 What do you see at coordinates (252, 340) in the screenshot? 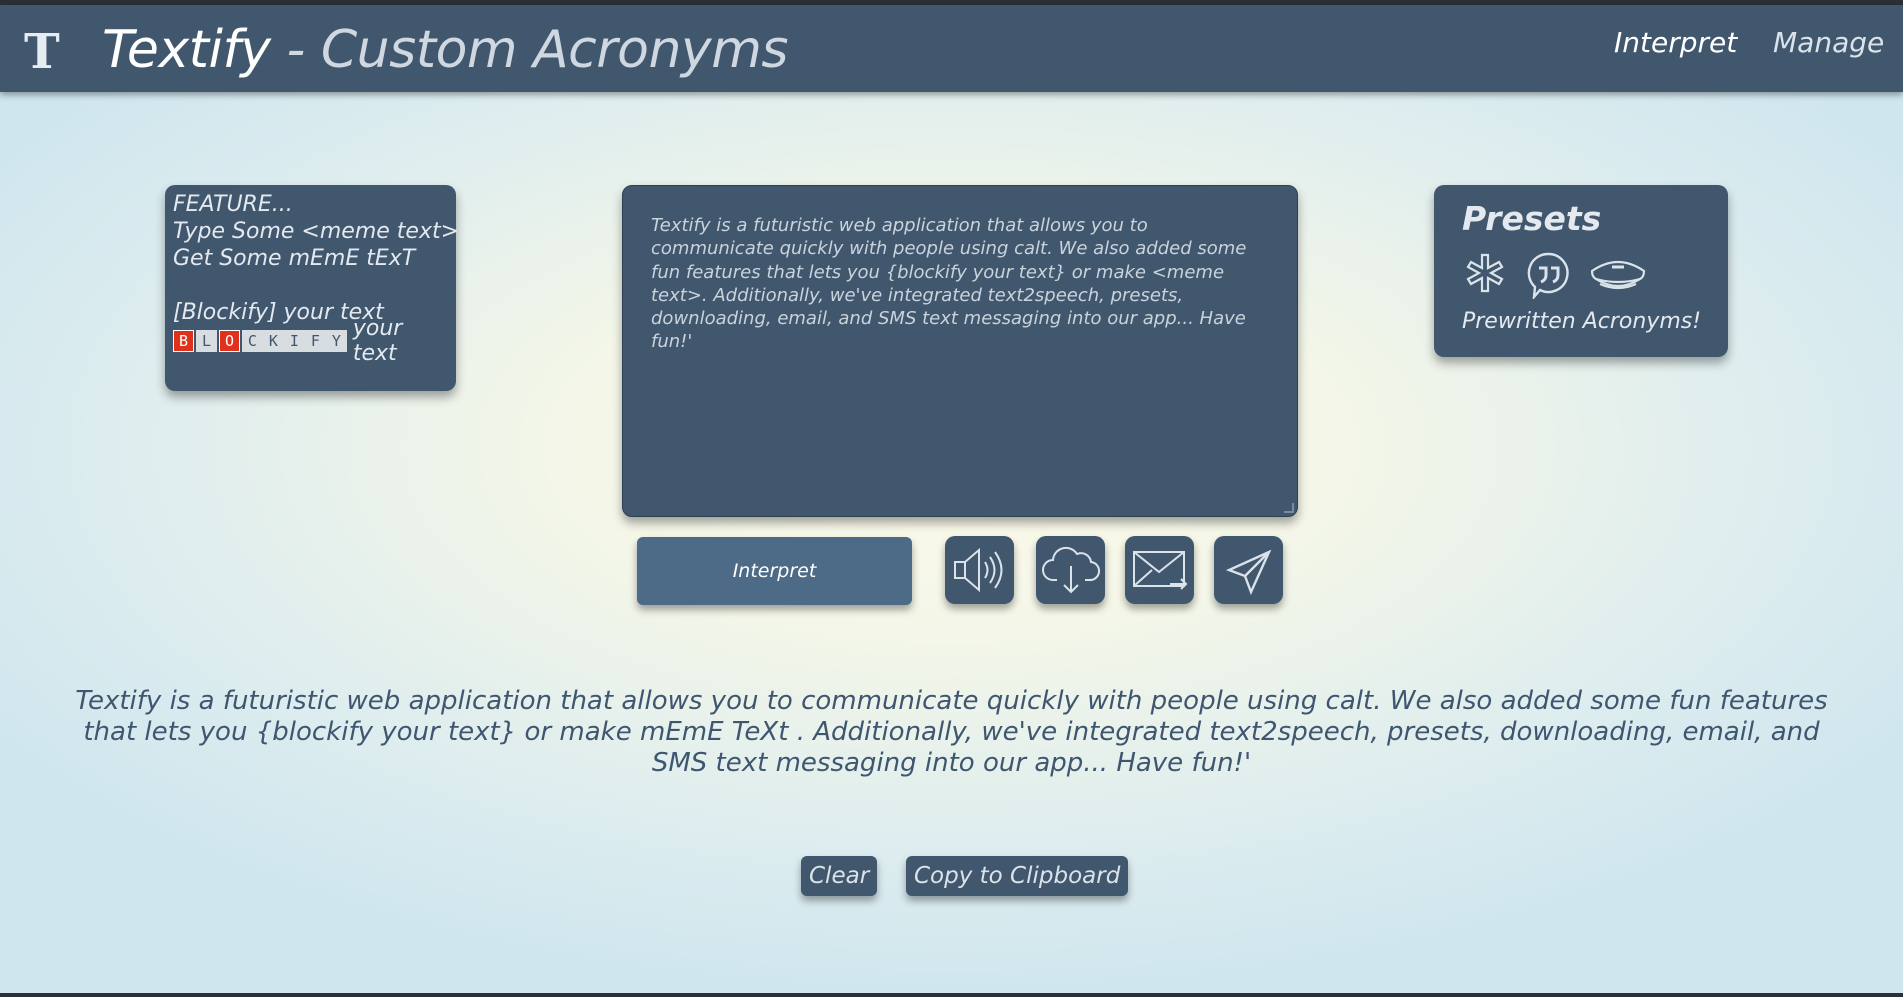
I see `blockify-letter-c: C` at bounding box center [252, 340].